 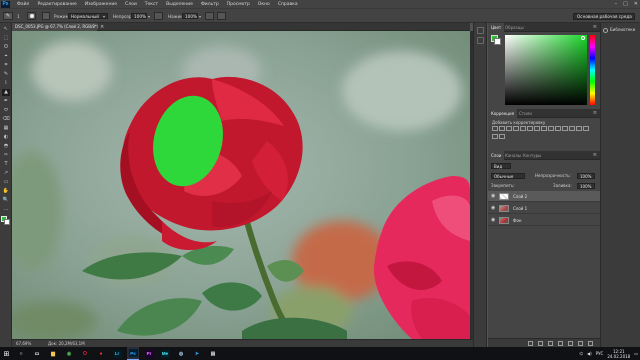 I want to click on group-icon, so click(x=570, y=343).